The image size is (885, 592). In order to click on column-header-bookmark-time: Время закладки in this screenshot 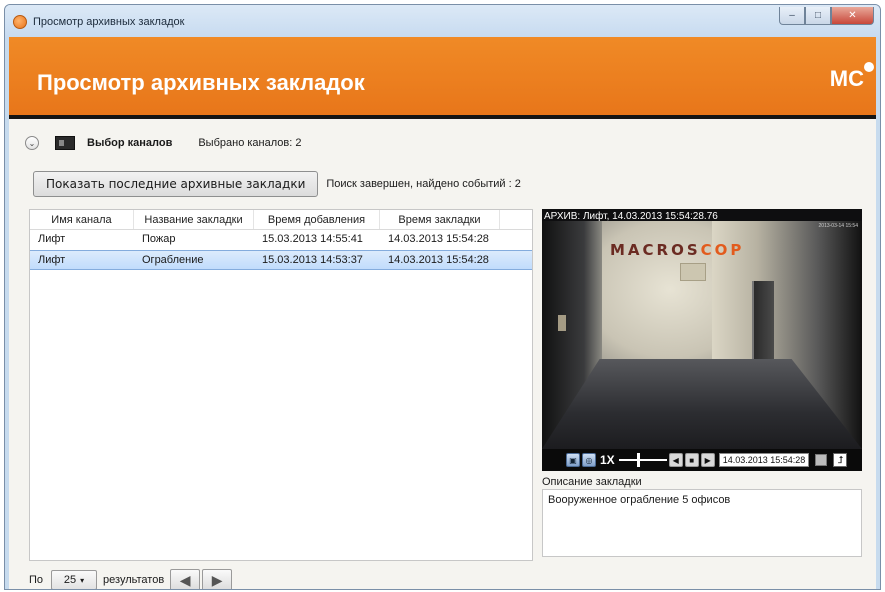, I will do `click(440, 219)`.